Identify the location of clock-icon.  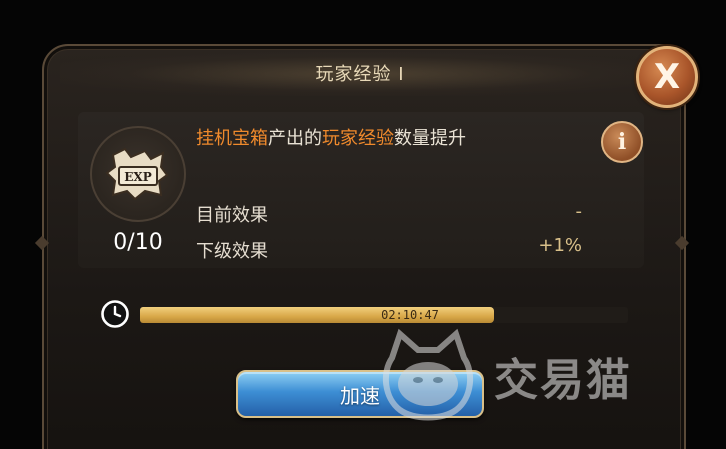
(115, 314).